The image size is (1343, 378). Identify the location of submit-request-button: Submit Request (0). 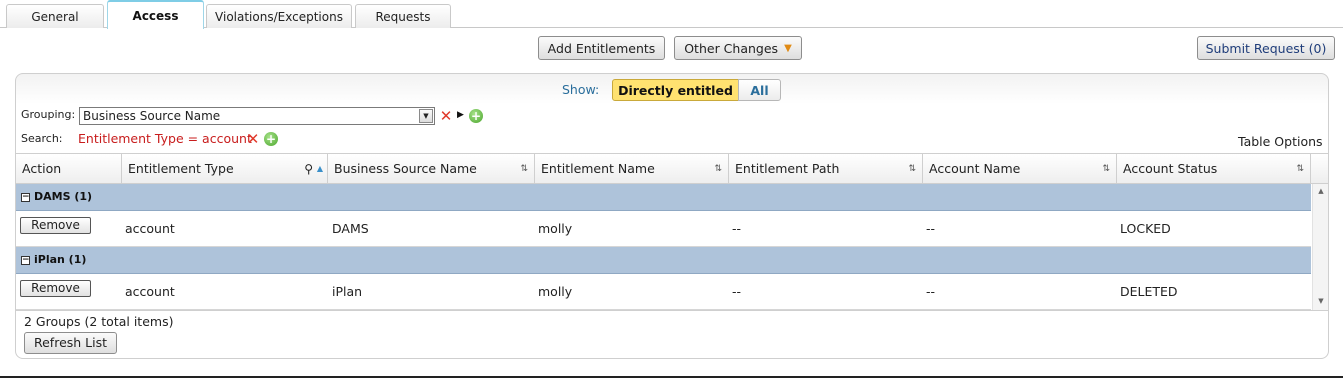
(1266, 48).